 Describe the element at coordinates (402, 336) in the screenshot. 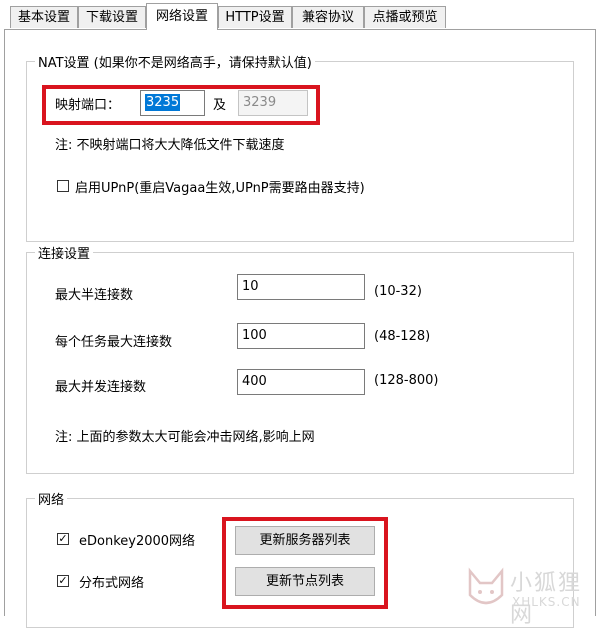

I see `max-task-conn-range: (48-128)` at that location.